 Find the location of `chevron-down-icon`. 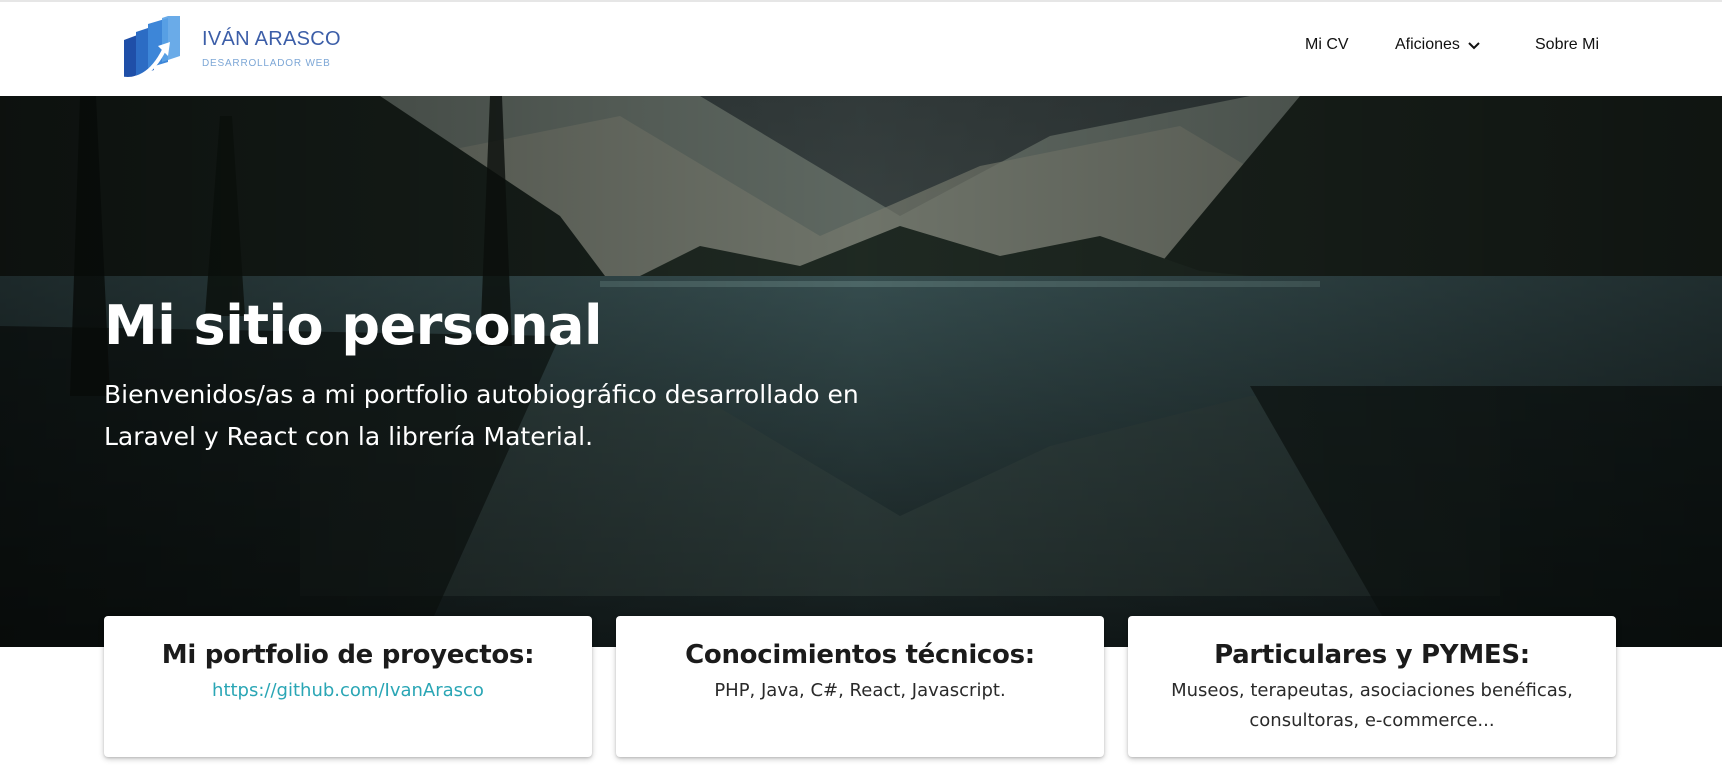

chevron-down-icon is located at coordinates (1474, 46).